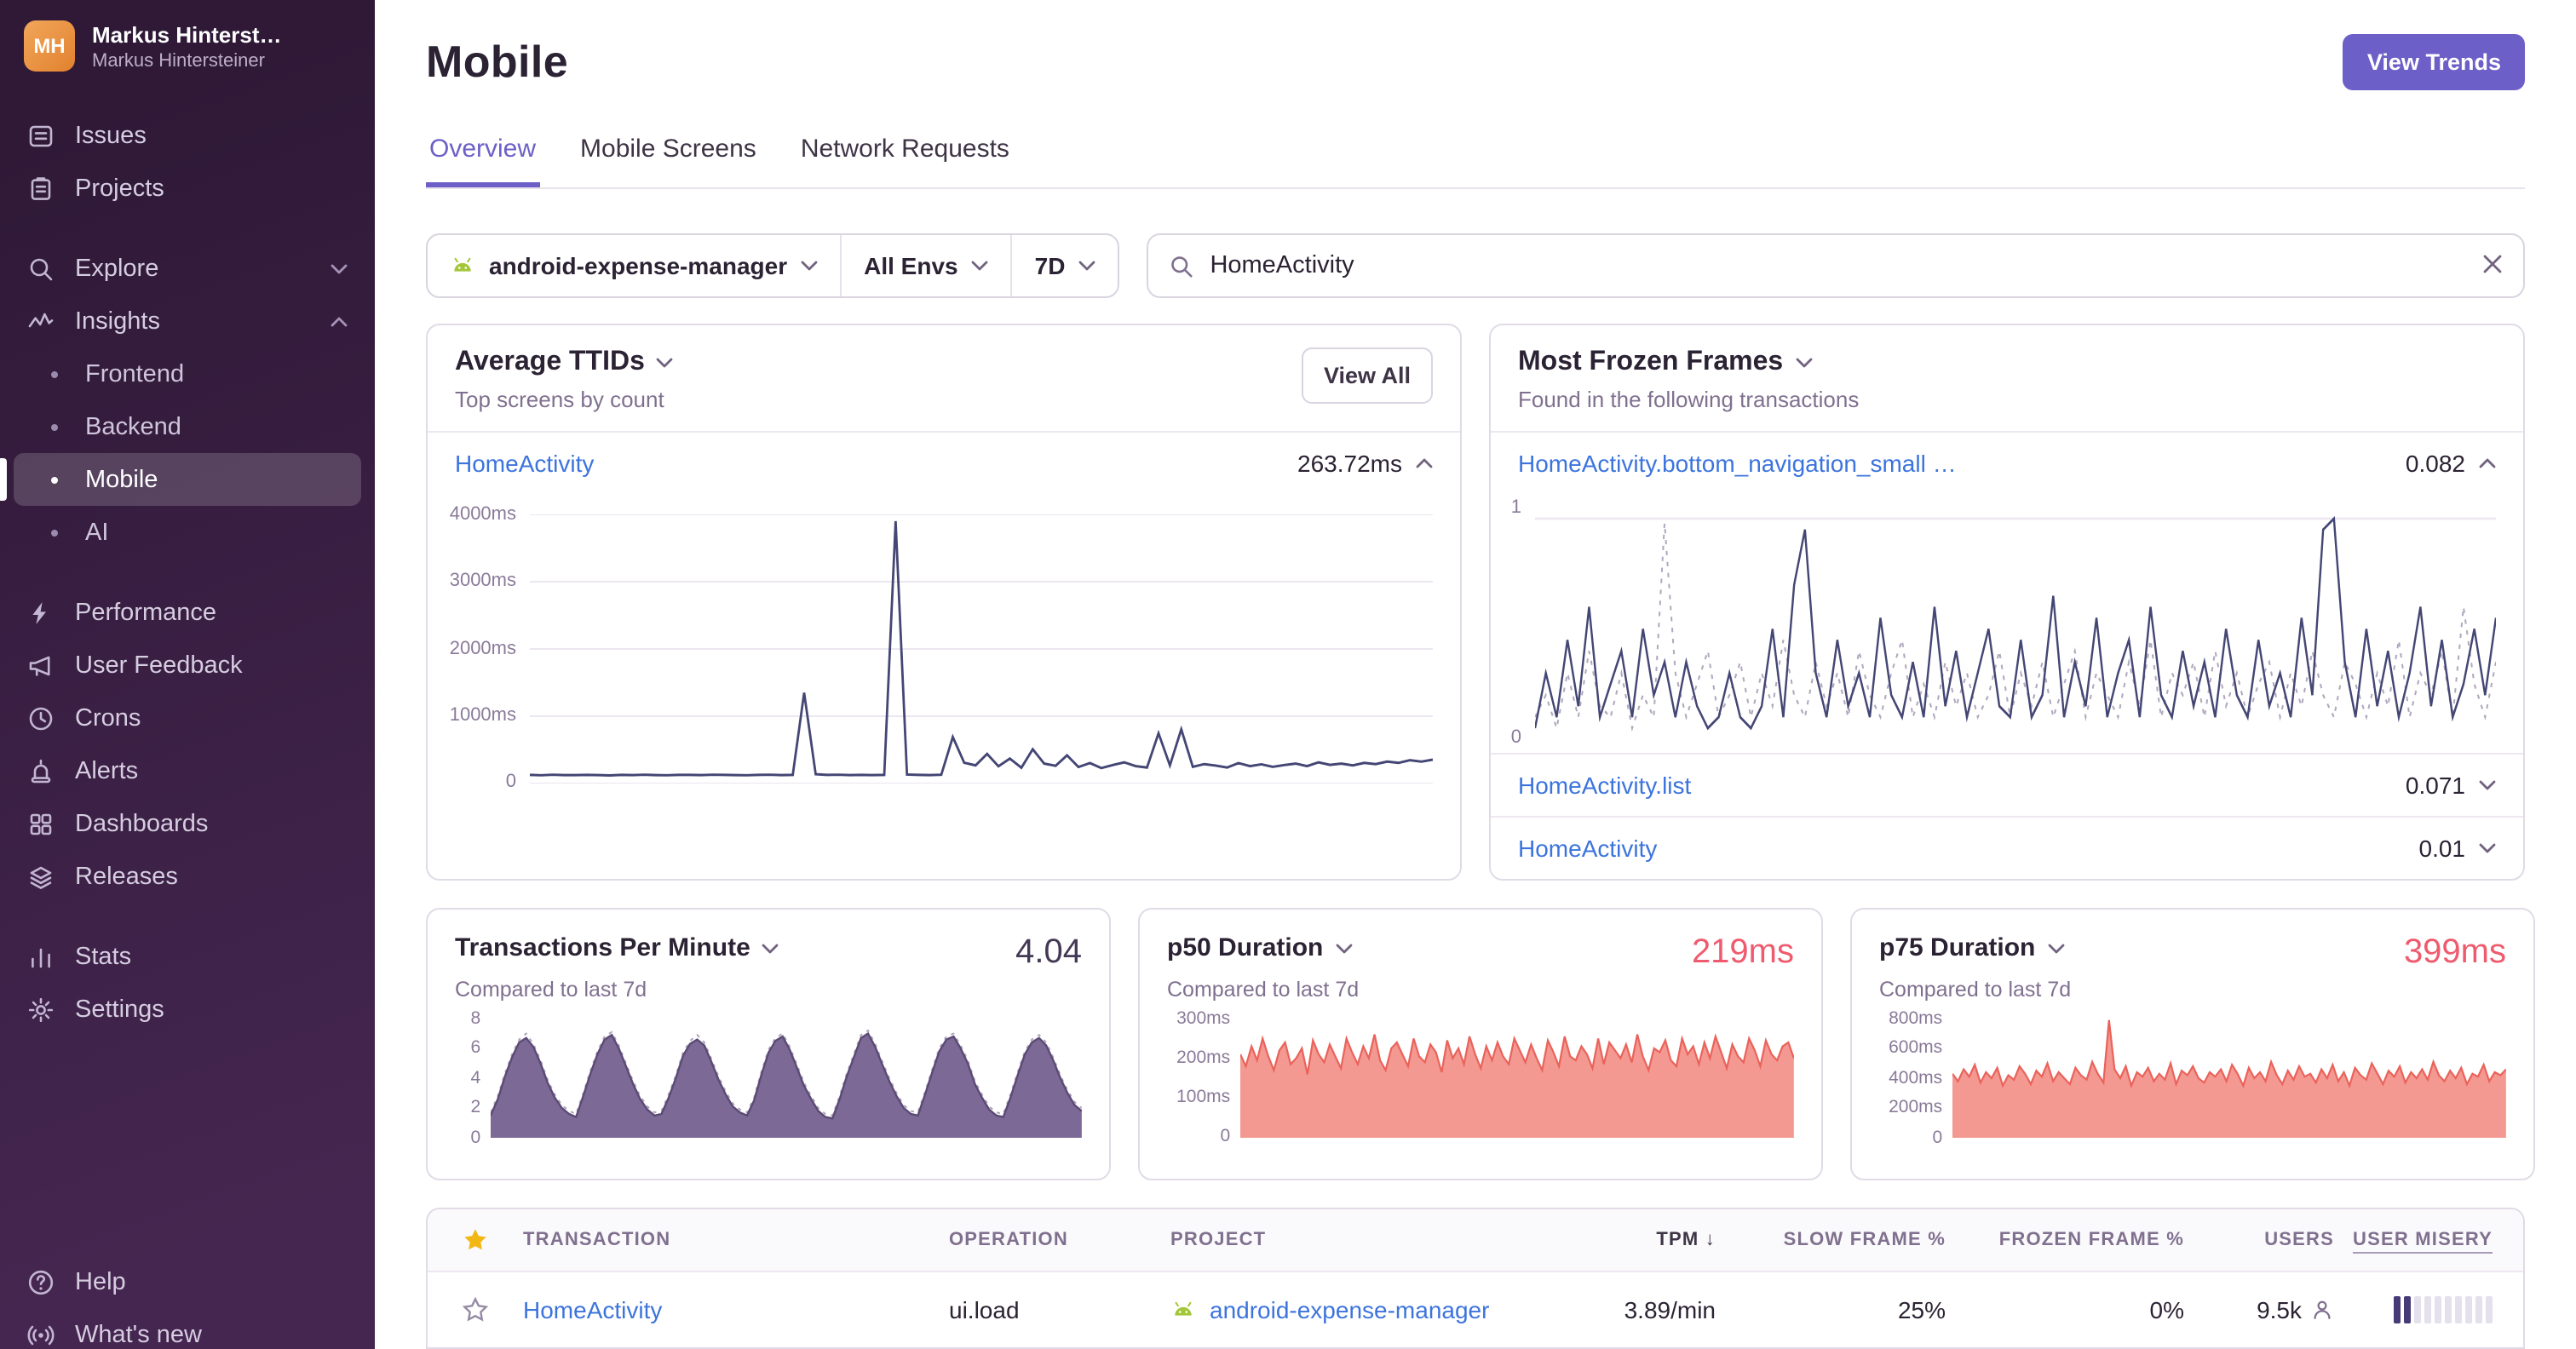 This screenshot has height=1349, width=2576. I want to click on column-header-frozen-frame: FROZEN FRAME %, so click(2065, 1240).